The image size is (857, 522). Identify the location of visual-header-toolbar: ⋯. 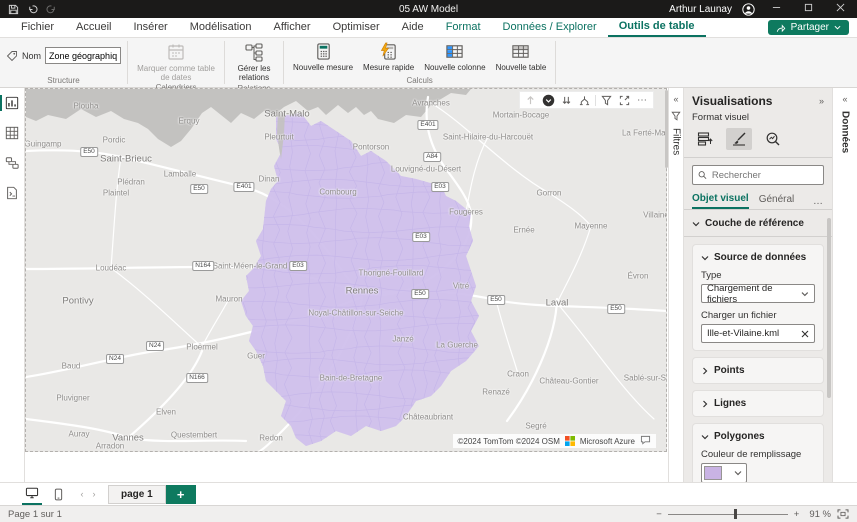
(586, 100).